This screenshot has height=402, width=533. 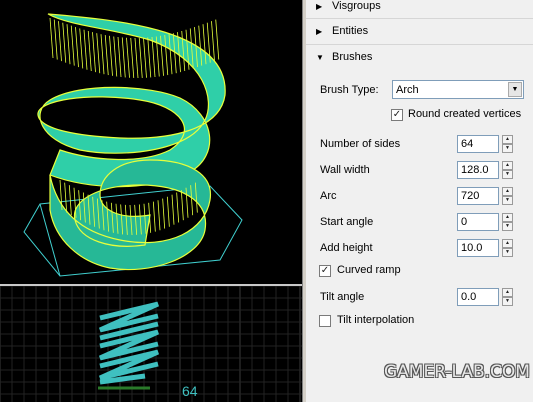 What do you see at coordinates (419, 31) in the screenshot?
I see `section-entities: ▶ Entities` at bounding box center [419, 31].